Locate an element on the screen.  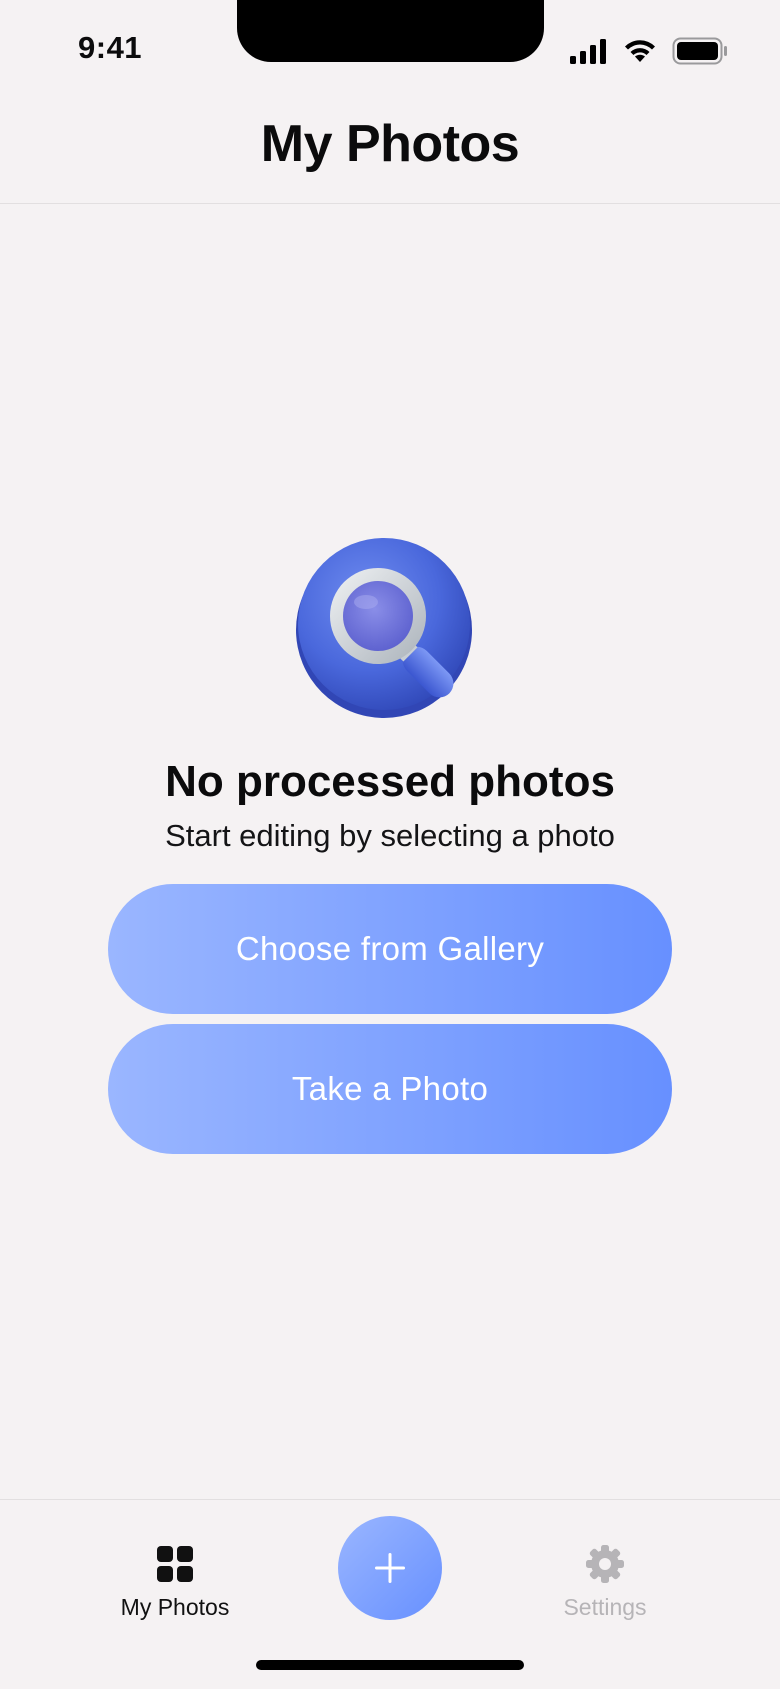
tab-my-photos: My Photos is located at coordinates (175, 1582).